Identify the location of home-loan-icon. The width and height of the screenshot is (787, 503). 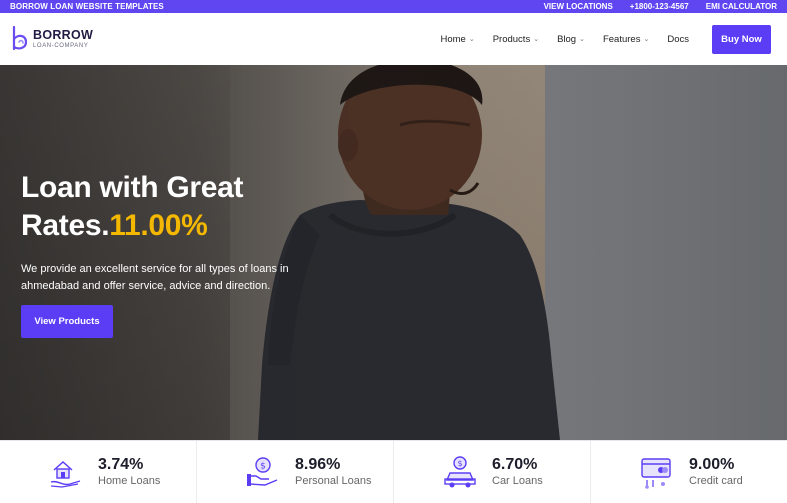
(65, 474).